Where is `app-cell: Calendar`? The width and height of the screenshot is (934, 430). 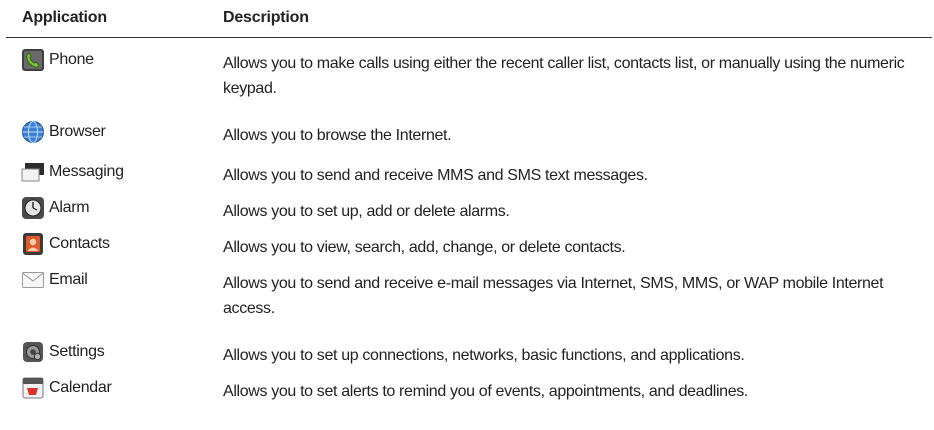
app-cell: Calendar is located at coordinates (66, 388).